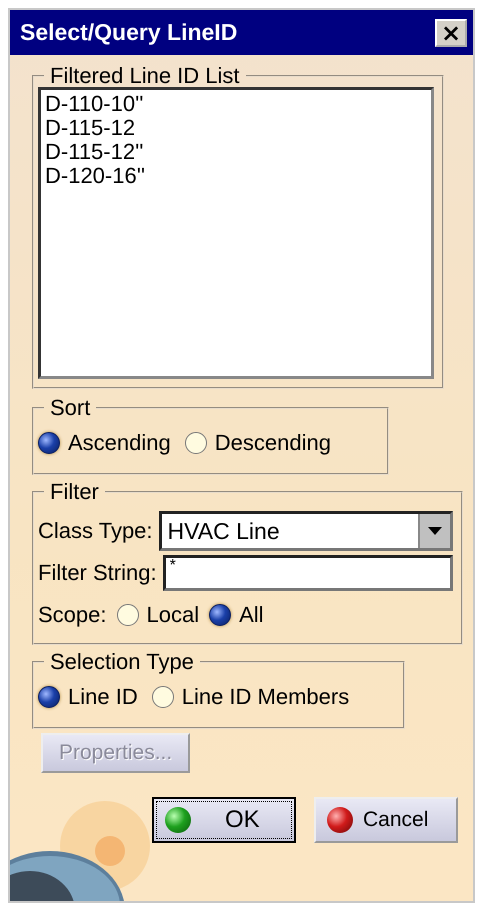 Image resolution: width=483 pixels, height=911 pixels. Describe the element at coordinates (451, 32) in the screenshot. I see `close-button: ×` at that location.